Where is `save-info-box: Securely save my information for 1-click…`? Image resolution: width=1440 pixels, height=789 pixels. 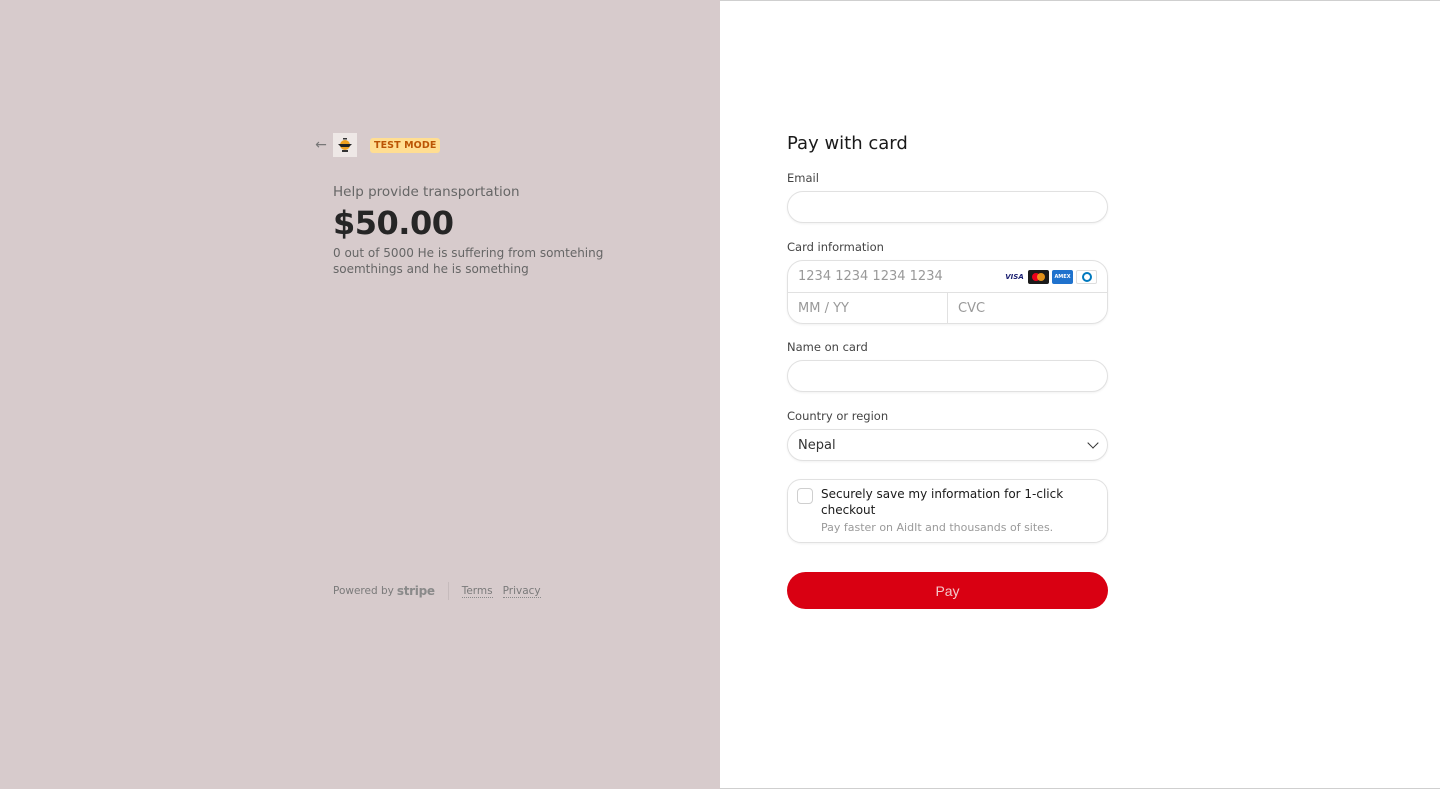
save-info-box: Securely save my information for 1-click… is located at coordinates (947, 511).